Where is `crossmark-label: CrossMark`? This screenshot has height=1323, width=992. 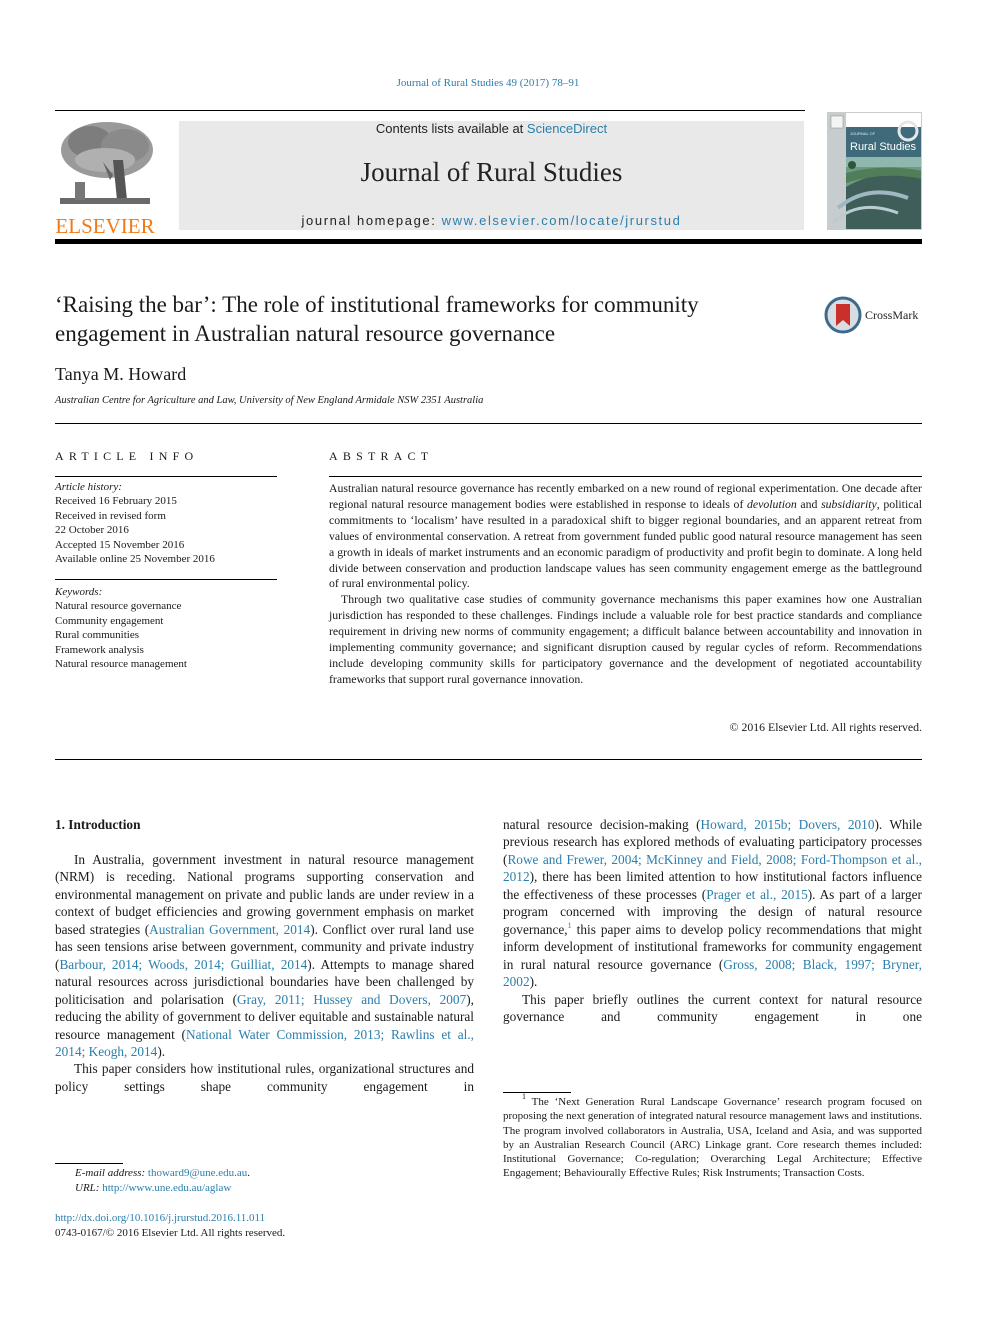
crossmark-label: CrossMark is located at coordinates (892, 314).